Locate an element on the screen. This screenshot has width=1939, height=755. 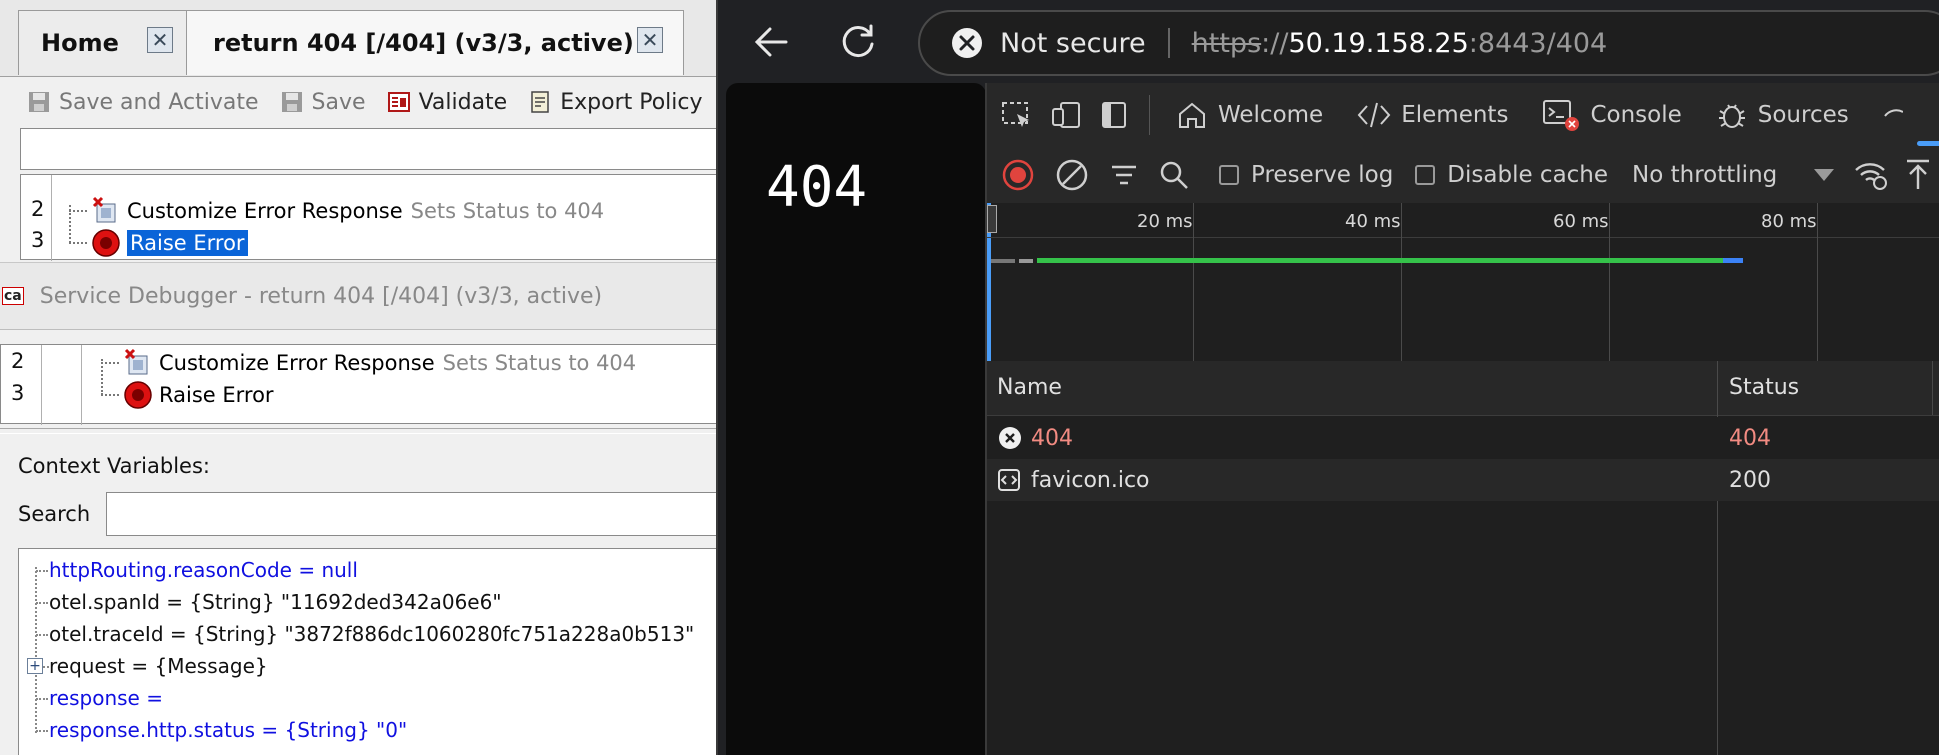
ca-logo: ca is located at coordinates (13, 296).